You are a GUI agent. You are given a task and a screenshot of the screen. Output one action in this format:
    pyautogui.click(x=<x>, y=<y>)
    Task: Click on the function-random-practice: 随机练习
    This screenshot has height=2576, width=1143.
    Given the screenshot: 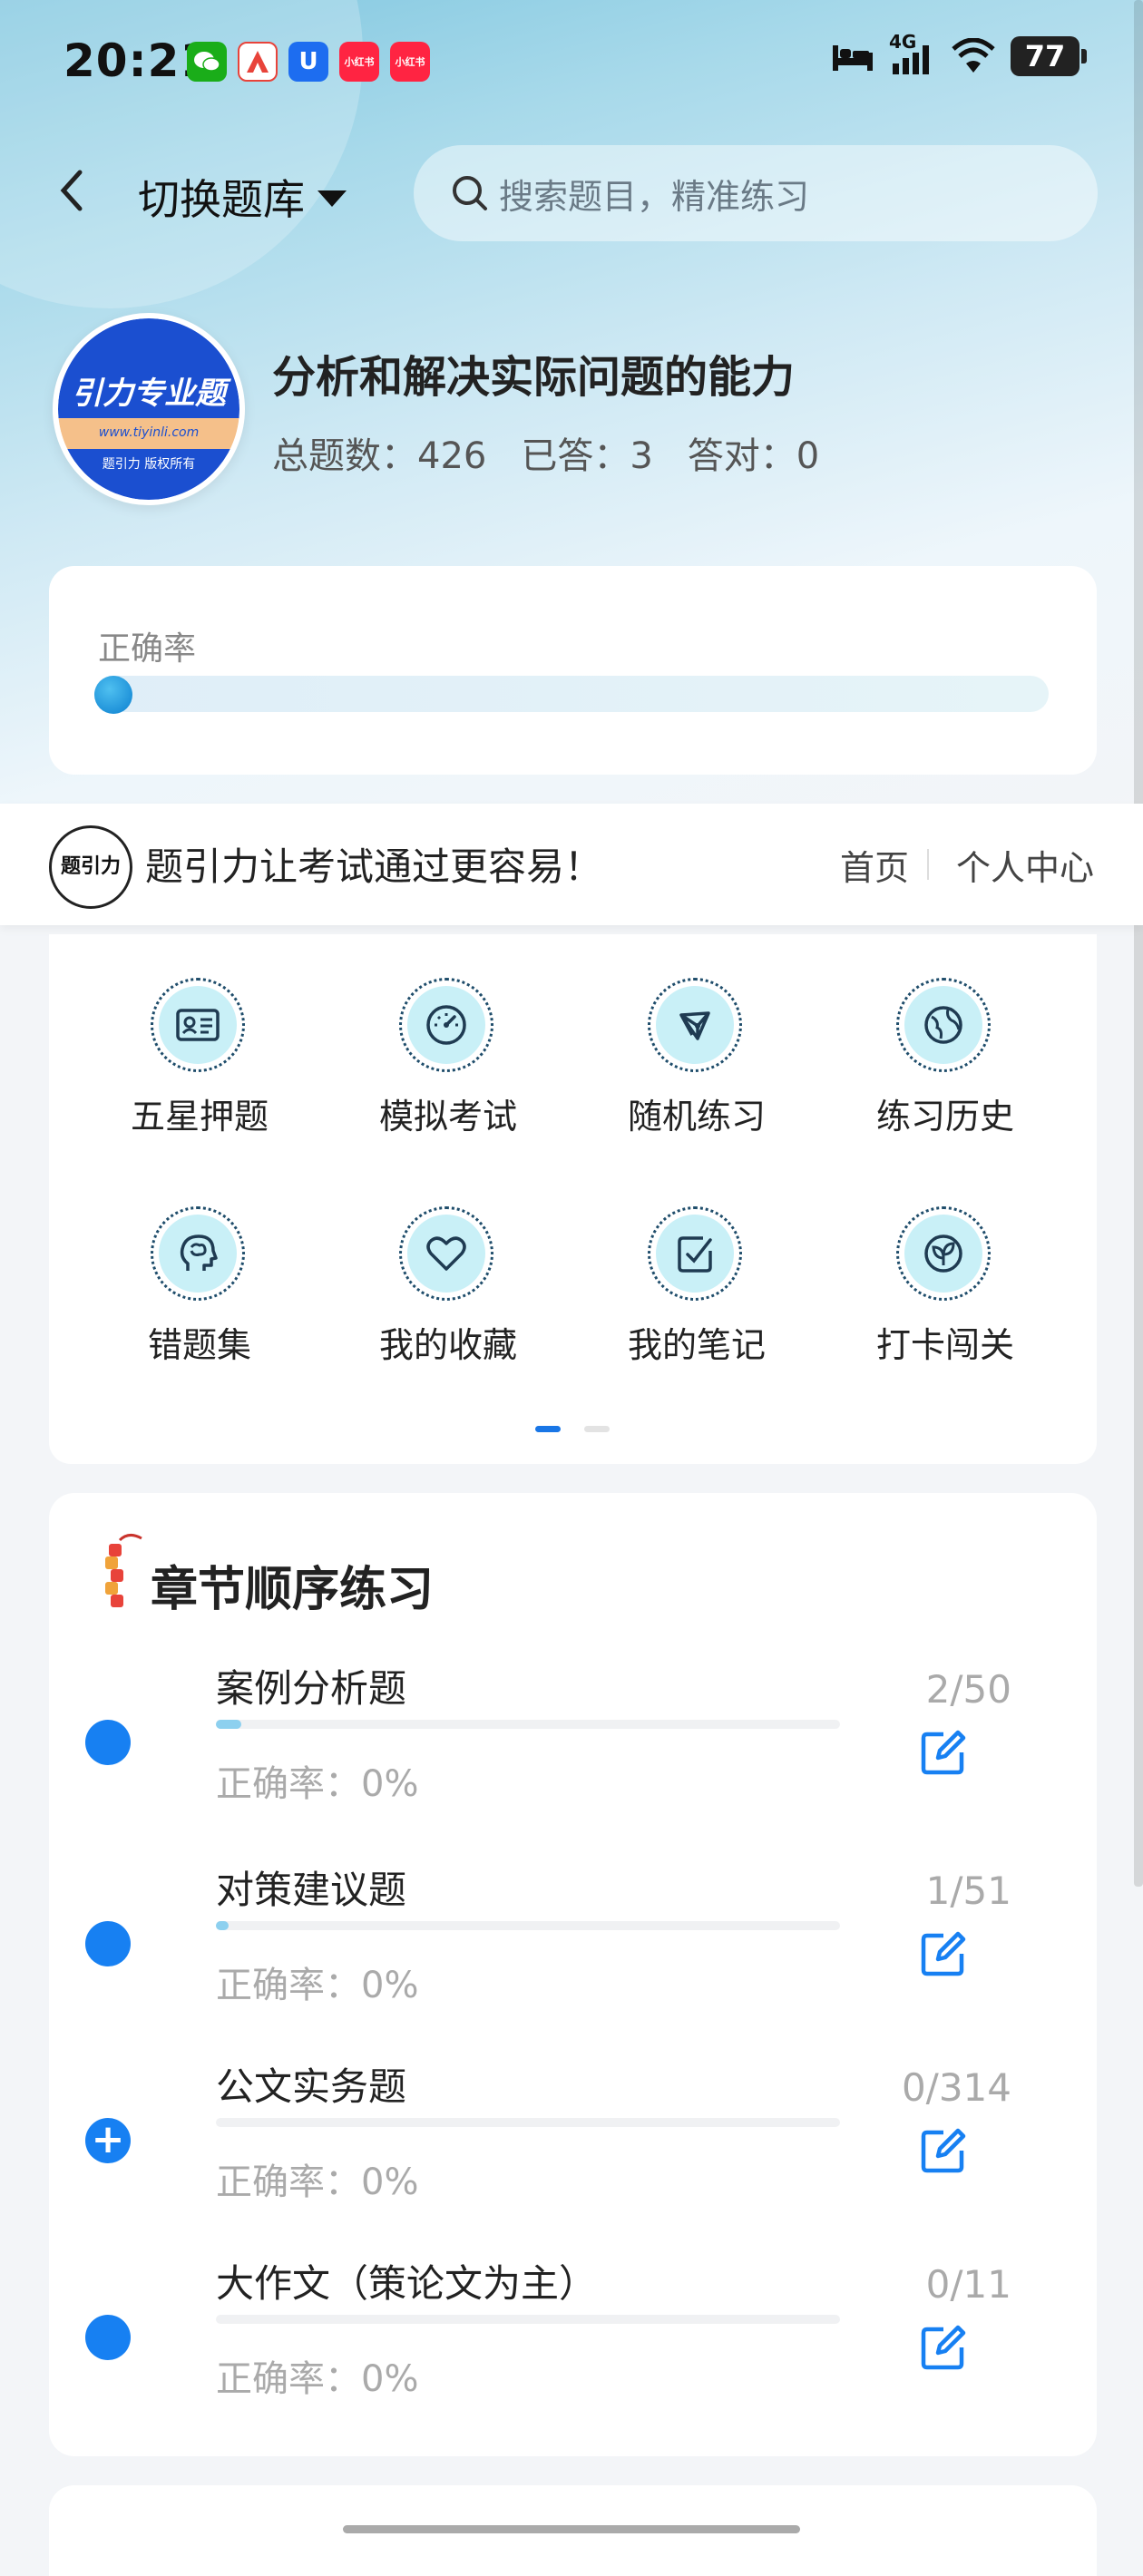 What is the action you would take?
    pyautogui.click(x=697, y=1068)
    